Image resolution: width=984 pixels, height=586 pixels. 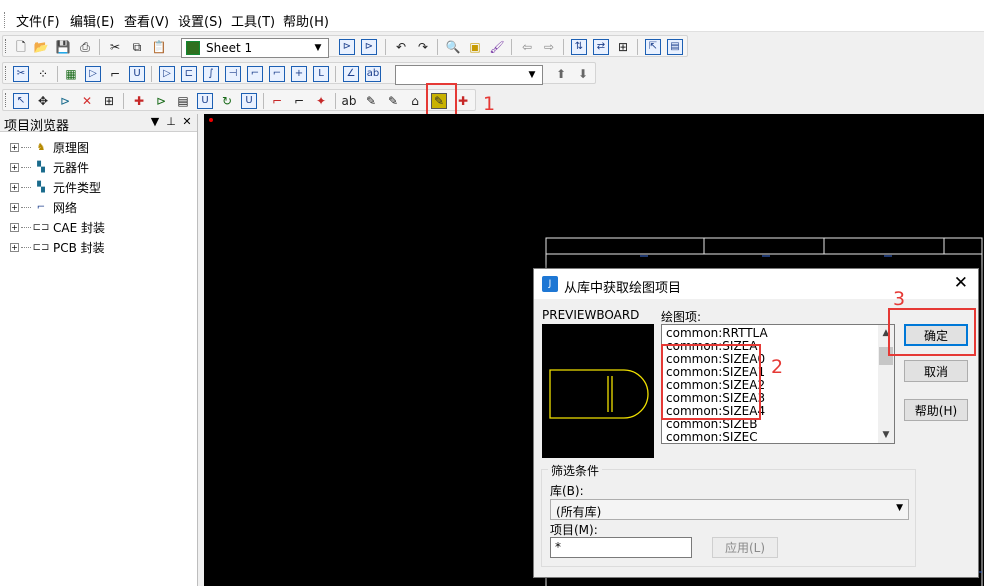 What do you see at coordinates (71, 74) in the screenshot?
I see `add-part-icon: ▦` at bounding box center [71, 74].